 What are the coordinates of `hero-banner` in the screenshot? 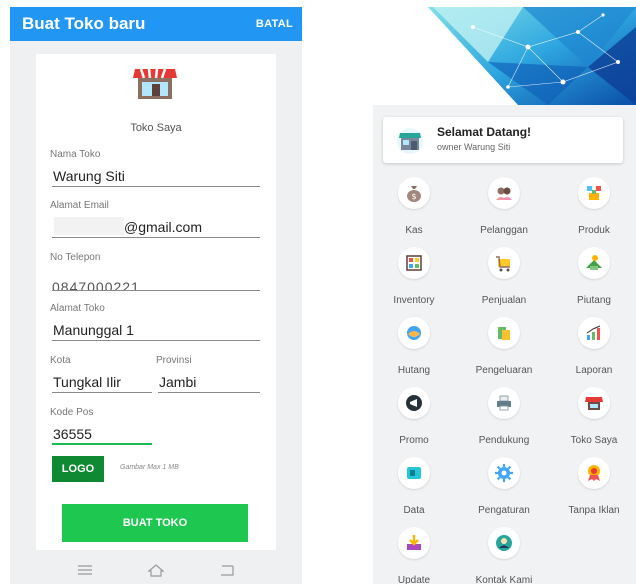 It's located at (504, 56).